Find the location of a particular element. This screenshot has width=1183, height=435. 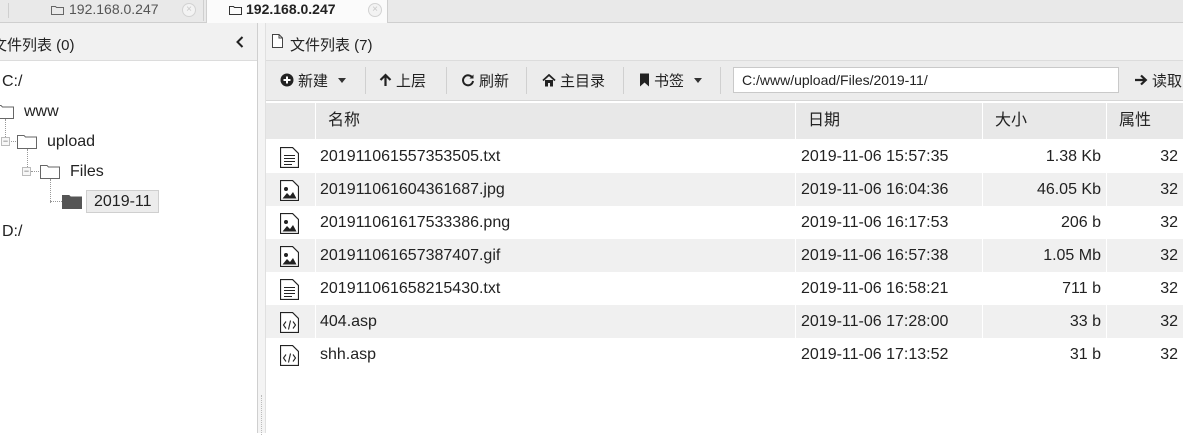

splitter-grip is located at coordinates (262, 415).